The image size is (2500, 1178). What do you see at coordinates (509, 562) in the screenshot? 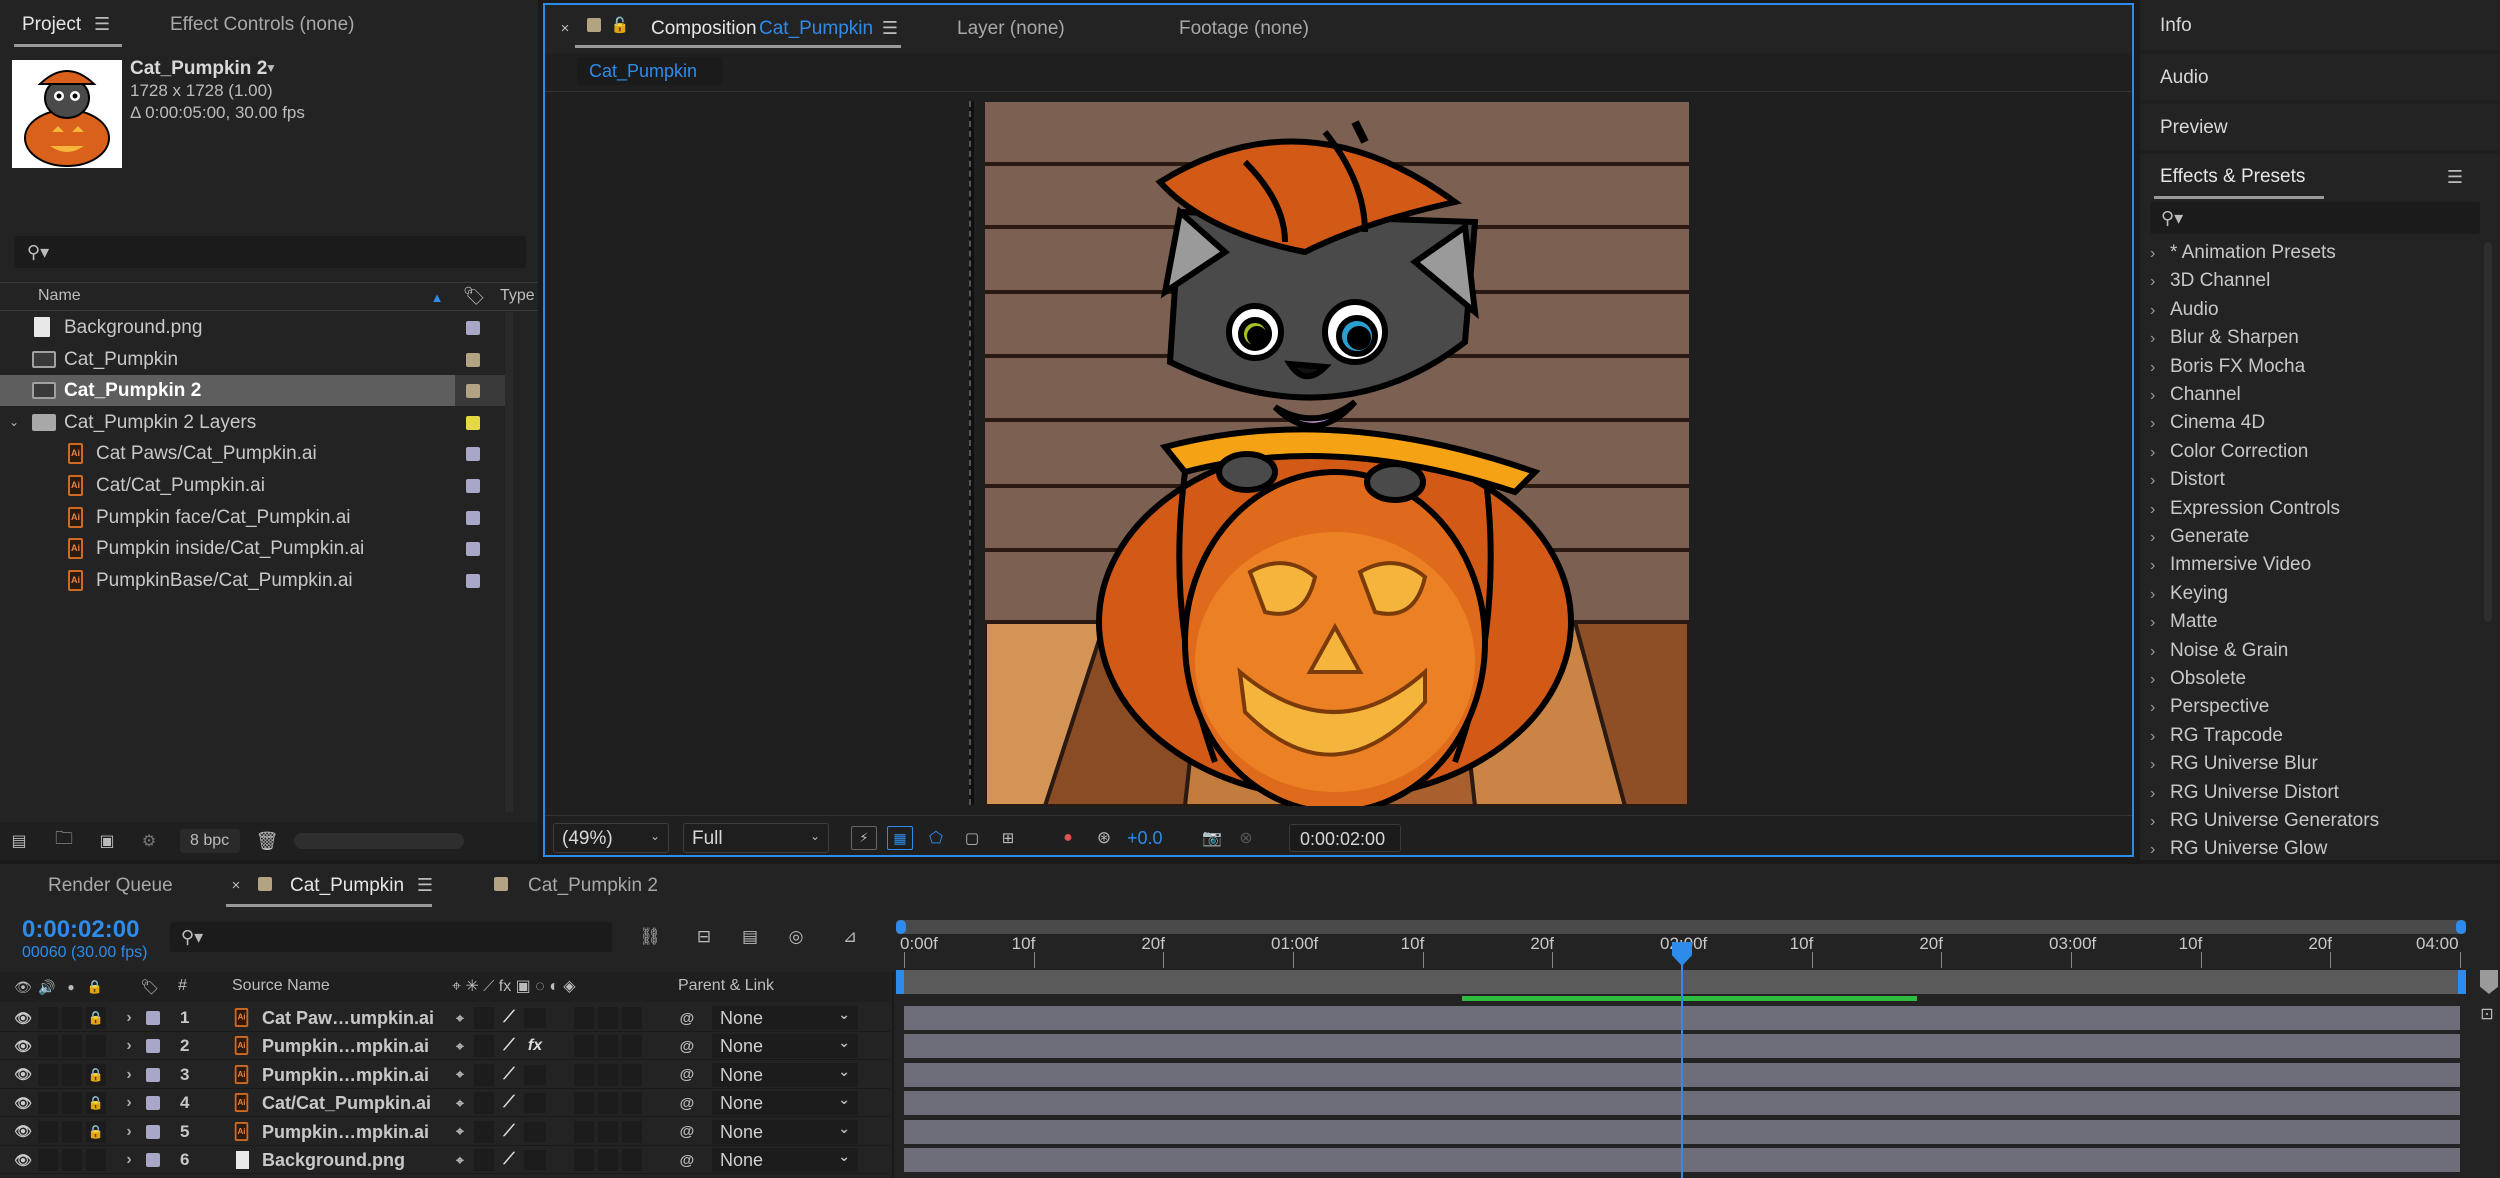
I see `project-panel-scrollbar` at bounding box center [509, 562].